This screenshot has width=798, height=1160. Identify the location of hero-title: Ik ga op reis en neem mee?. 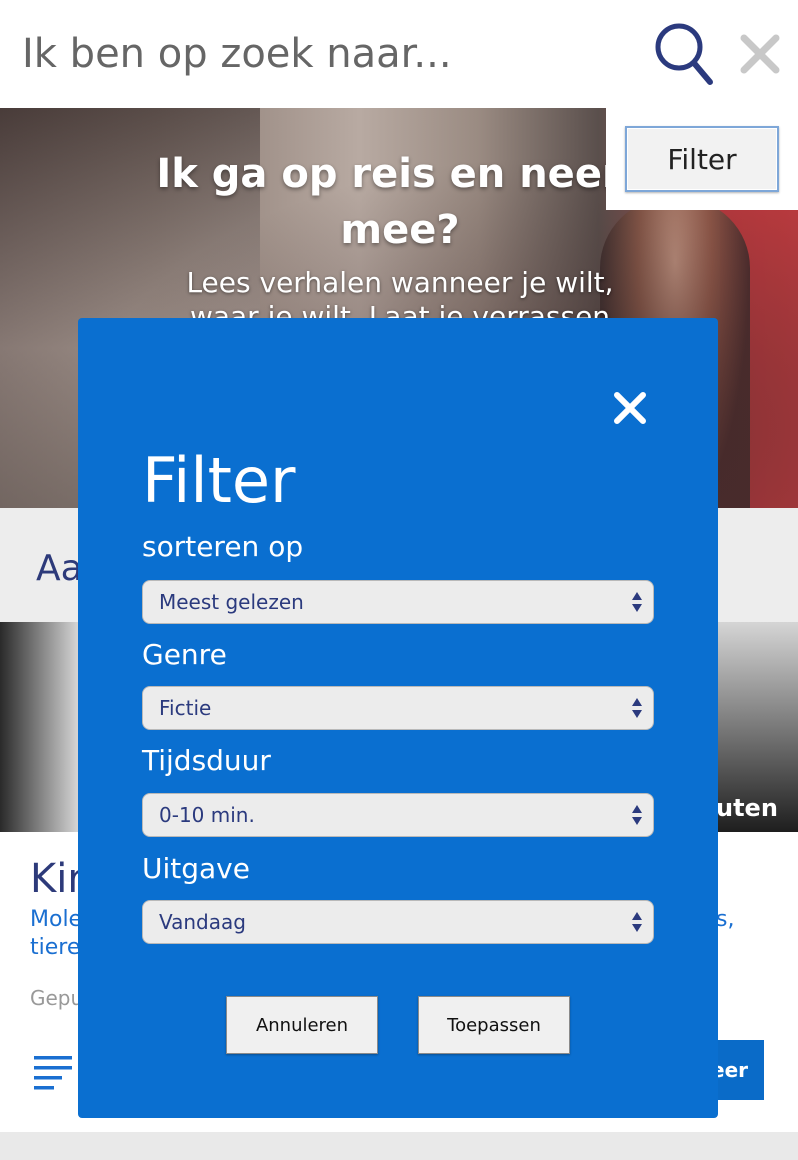
(400, 202).